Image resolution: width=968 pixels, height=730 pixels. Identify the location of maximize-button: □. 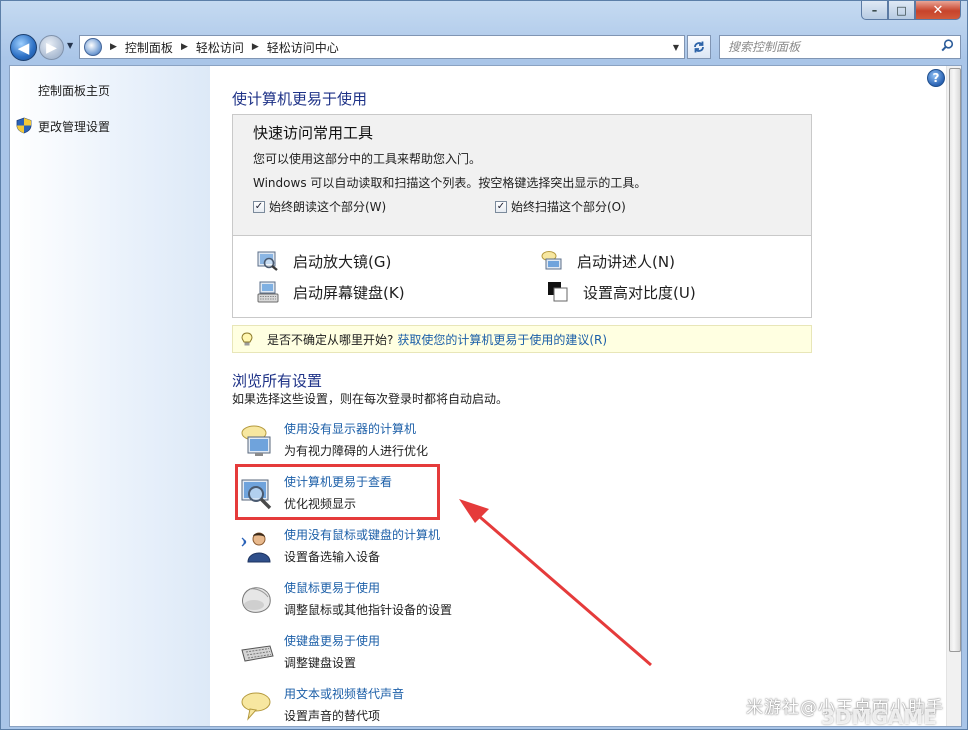
(901, 10).